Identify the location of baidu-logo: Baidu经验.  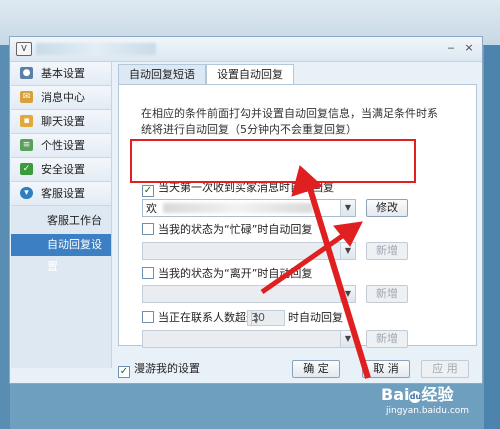
(417, 395).